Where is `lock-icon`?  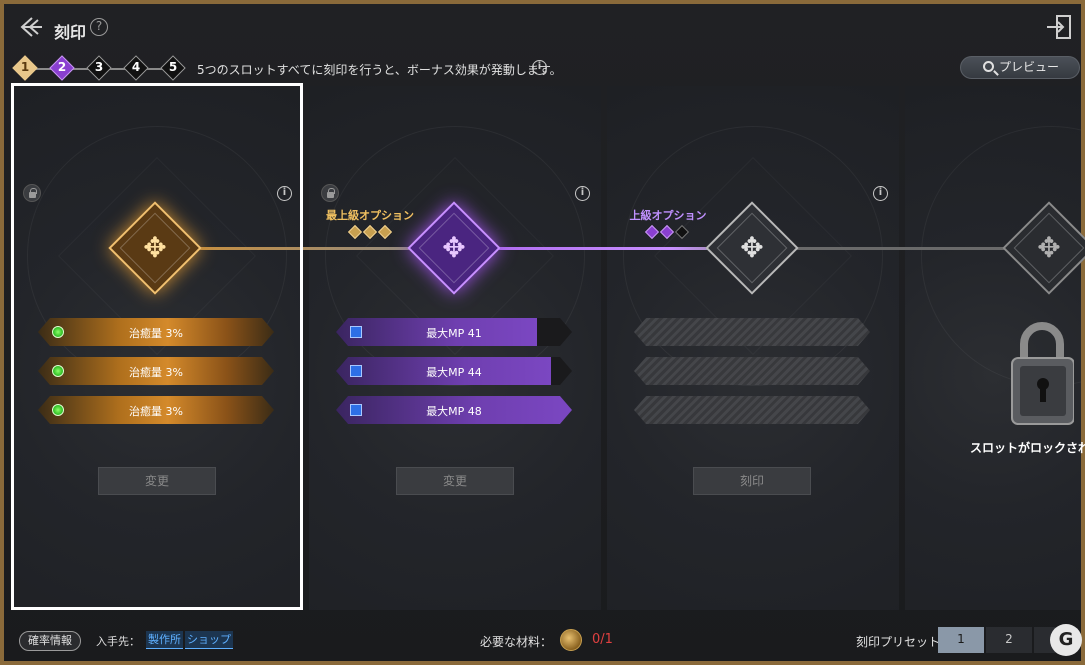 lock-icon is located at coordinates (1042, 373).